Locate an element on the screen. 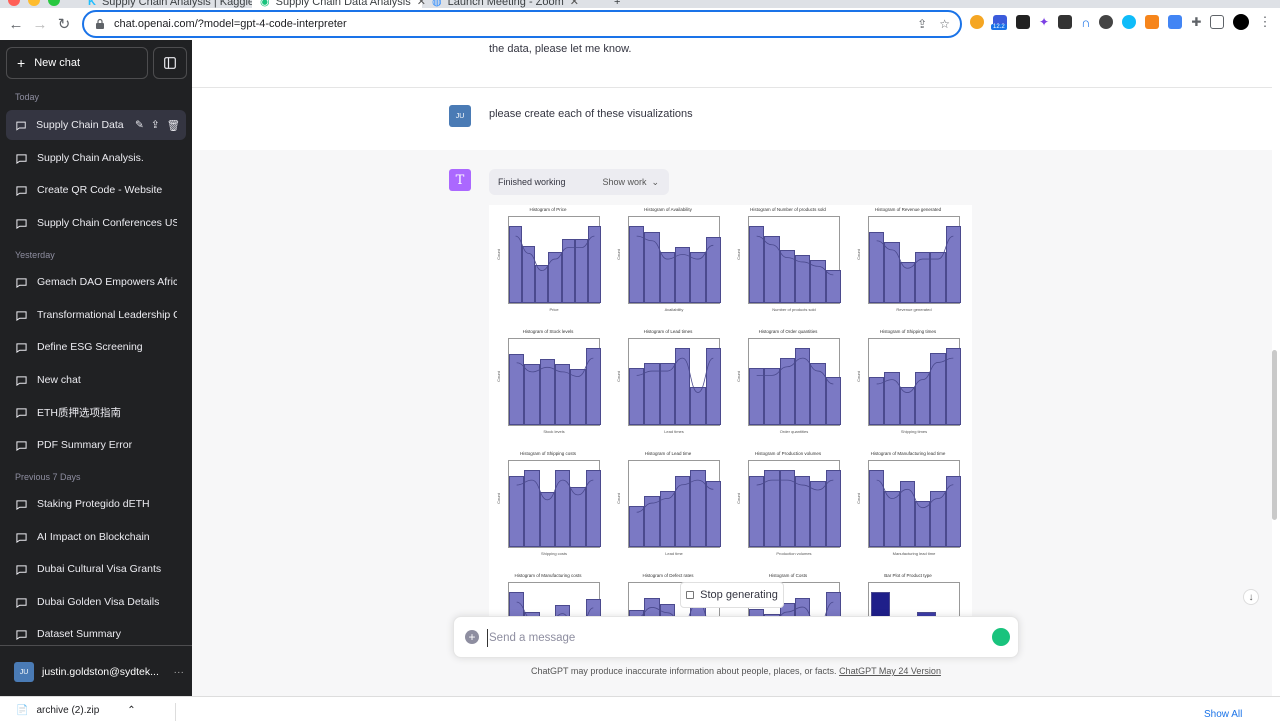  chat-item: Staking Protegido dETH is located at coordinates (96, 504).